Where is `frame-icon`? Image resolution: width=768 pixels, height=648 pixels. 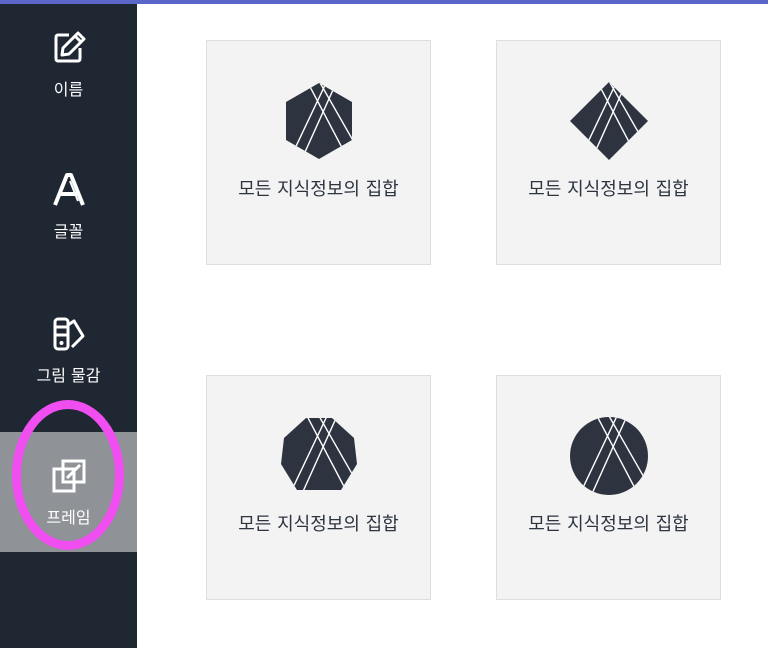
frame-icon is located at coordinates (69, 476).